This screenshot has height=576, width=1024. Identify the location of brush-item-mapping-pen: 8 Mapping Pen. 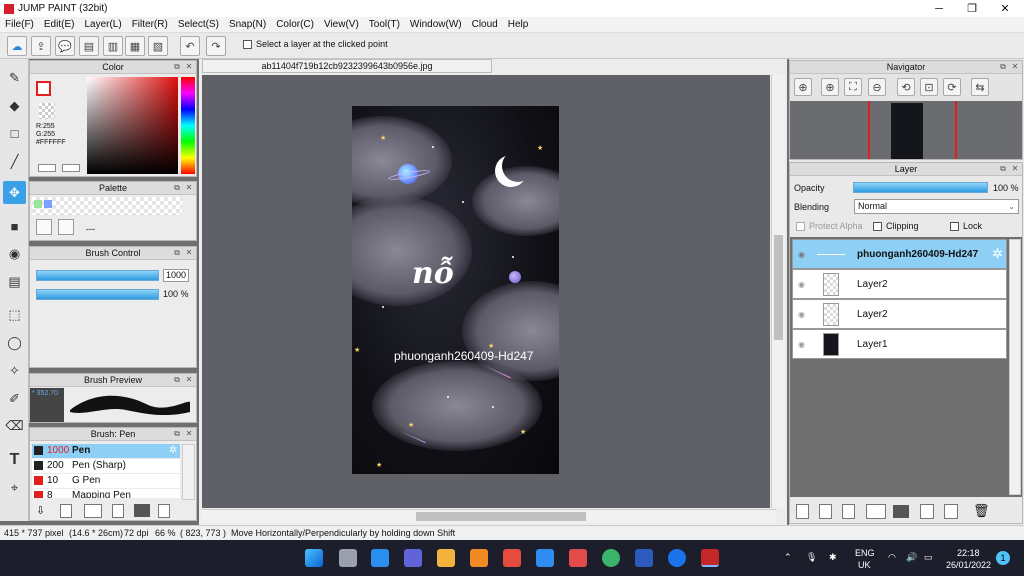
(106, 493).